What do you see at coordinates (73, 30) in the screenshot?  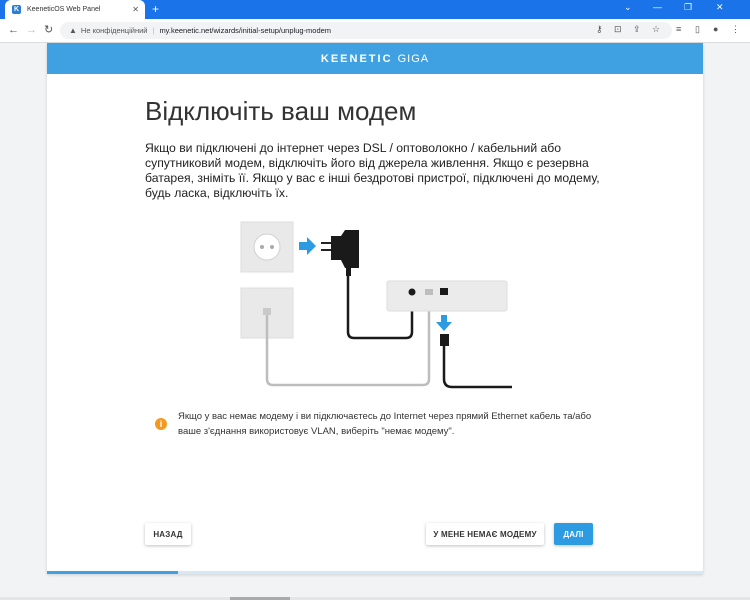 I see `warning-icon: ▲` at bounding box center [73, 30].